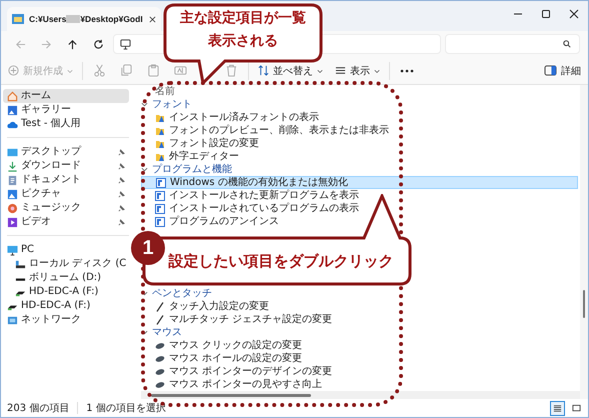  Describe the element at coordinates (38, 408) in the screenshot. I see `item-count: 203 個の項目` at that location.